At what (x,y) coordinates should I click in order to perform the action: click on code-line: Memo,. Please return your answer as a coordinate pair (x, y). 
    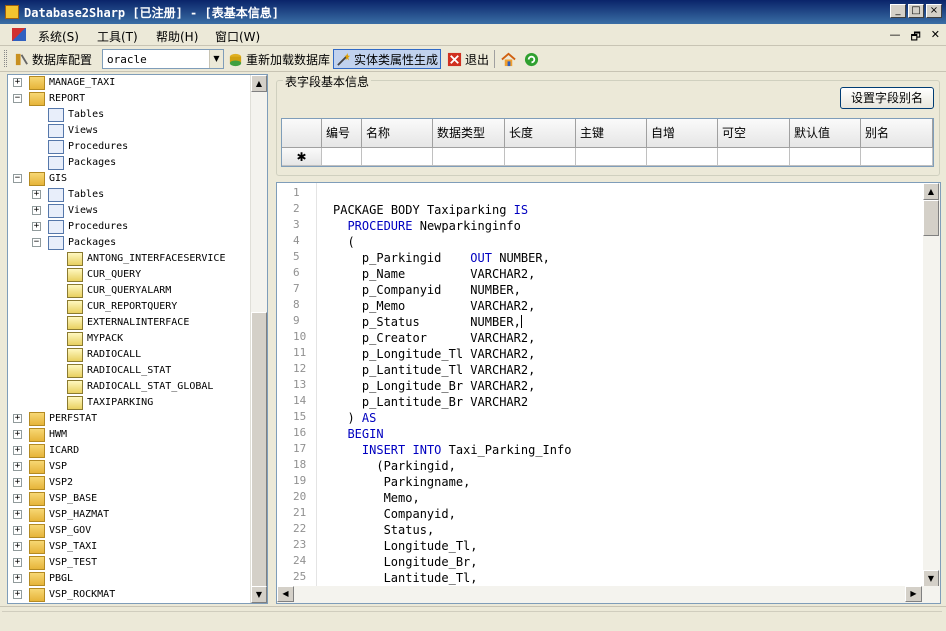
    Looking at the image, I should click on (376, 498).